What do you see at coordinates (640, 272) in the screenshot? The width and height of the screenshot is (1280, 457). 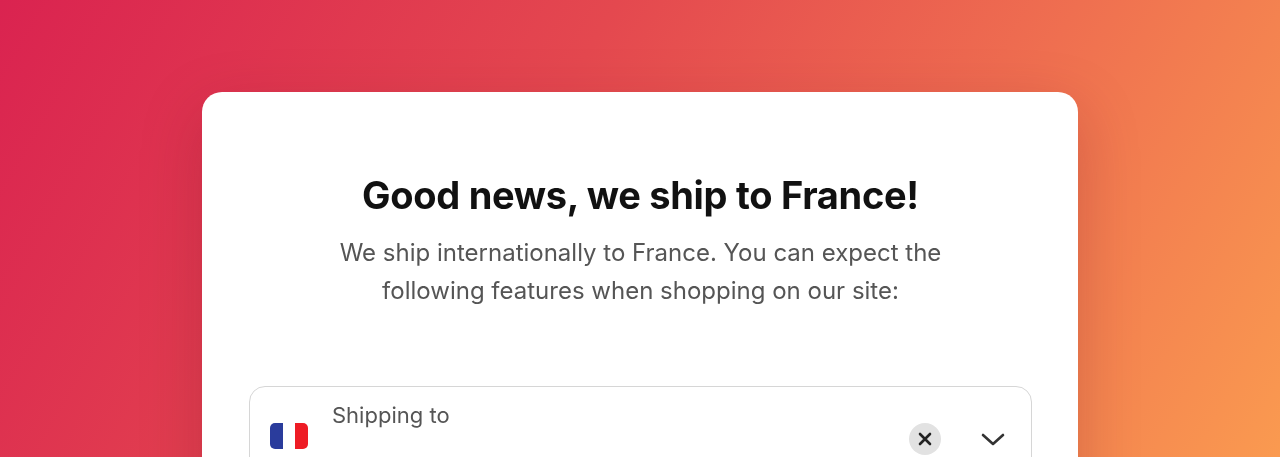 I see `dialog-description: We ship internationally to France. You can expect the following features when shopping on our site:` at bounding box center [640, 272].